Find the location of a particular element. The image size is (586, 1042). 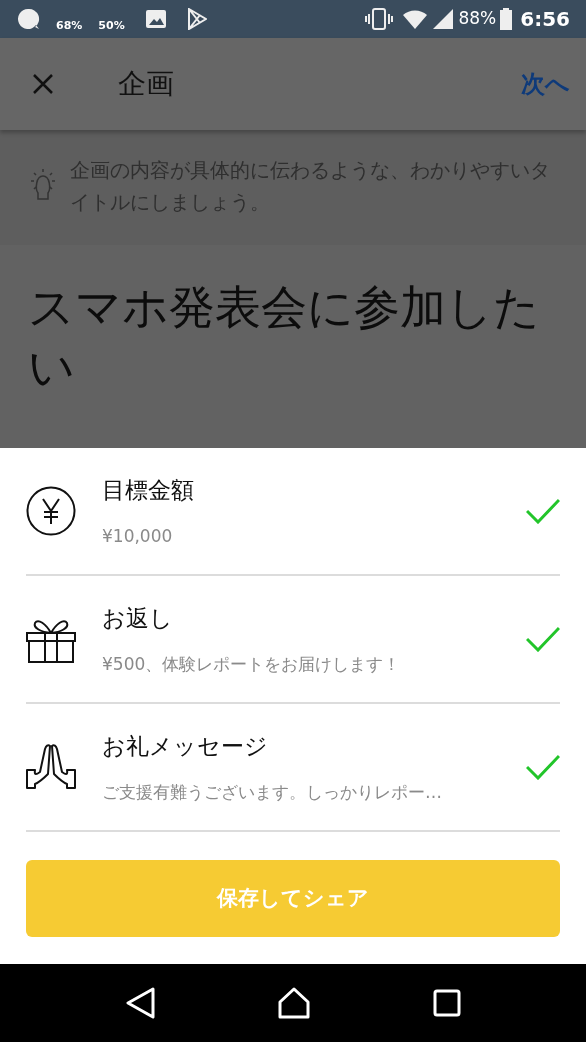

status-indicator: 50% is located at coordinates (111, 24).